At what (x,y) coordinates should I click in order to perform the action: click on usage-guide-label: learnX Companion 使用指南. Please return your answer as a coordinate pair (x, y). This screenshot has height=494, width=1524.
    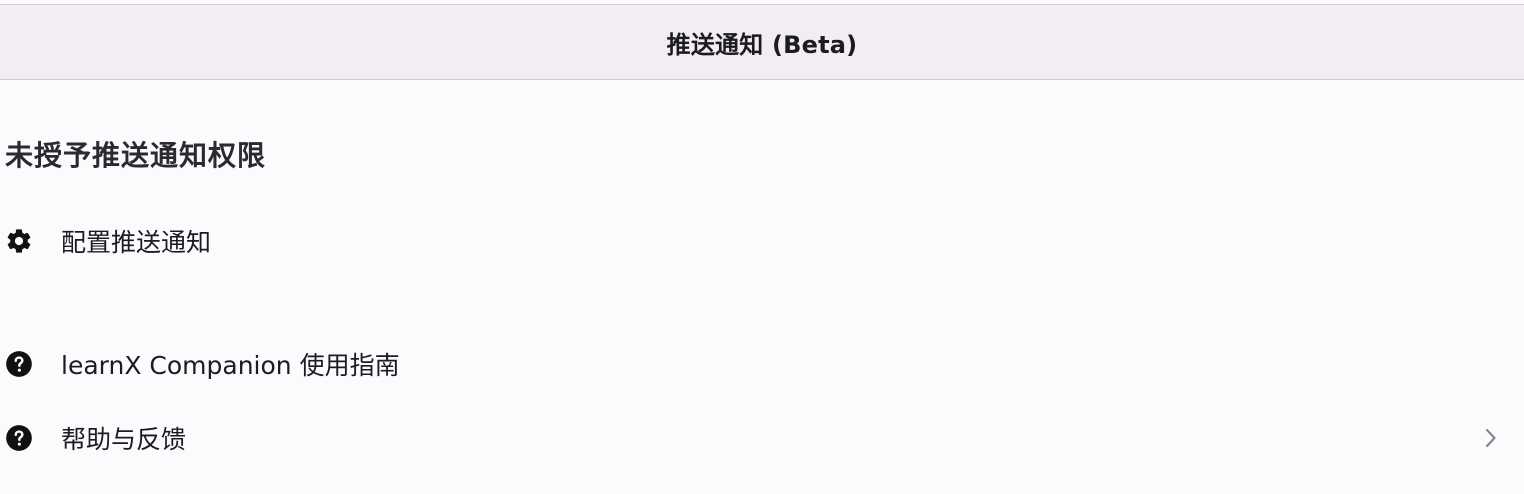
    Looking at the image, I should click on (230, 365).